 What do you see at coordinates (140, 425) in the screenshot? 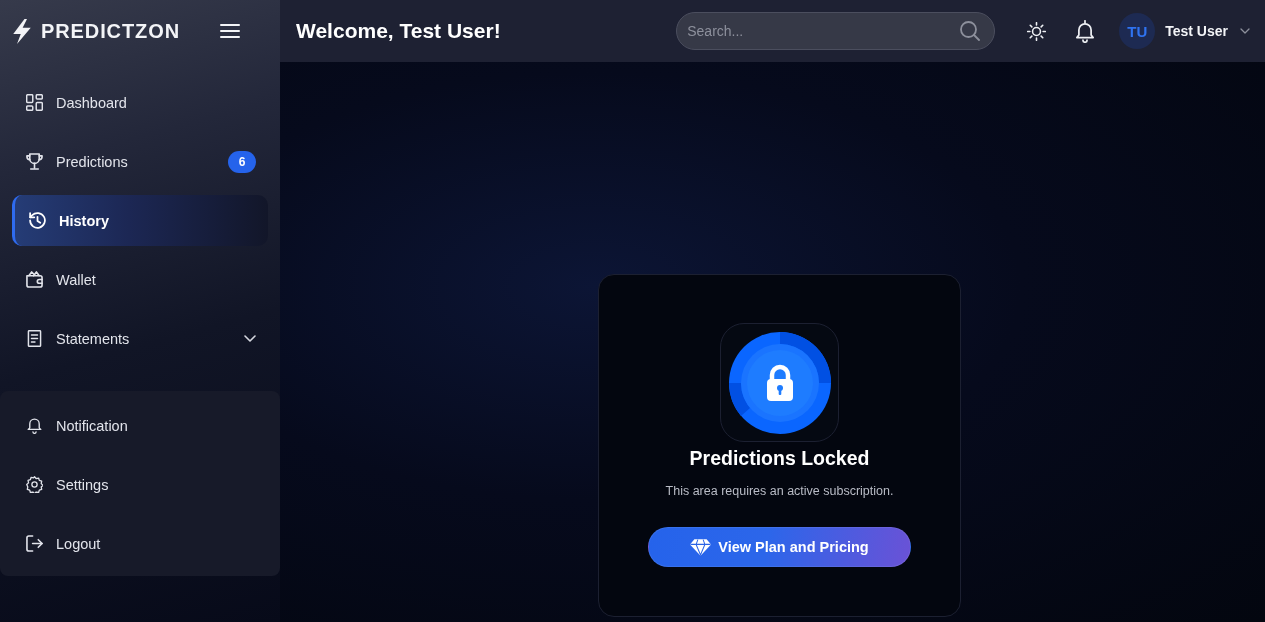
I see `sidebar-item: Notification` at bounding box center [140, 425].